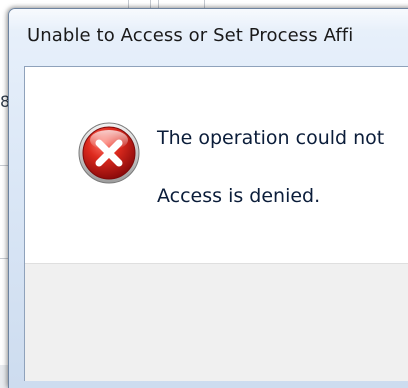 This screenshot has width=408, height=388. Describe the element at coordinates (271, 138) in the screenshot. I see `error-message: The operation could not` at that location.